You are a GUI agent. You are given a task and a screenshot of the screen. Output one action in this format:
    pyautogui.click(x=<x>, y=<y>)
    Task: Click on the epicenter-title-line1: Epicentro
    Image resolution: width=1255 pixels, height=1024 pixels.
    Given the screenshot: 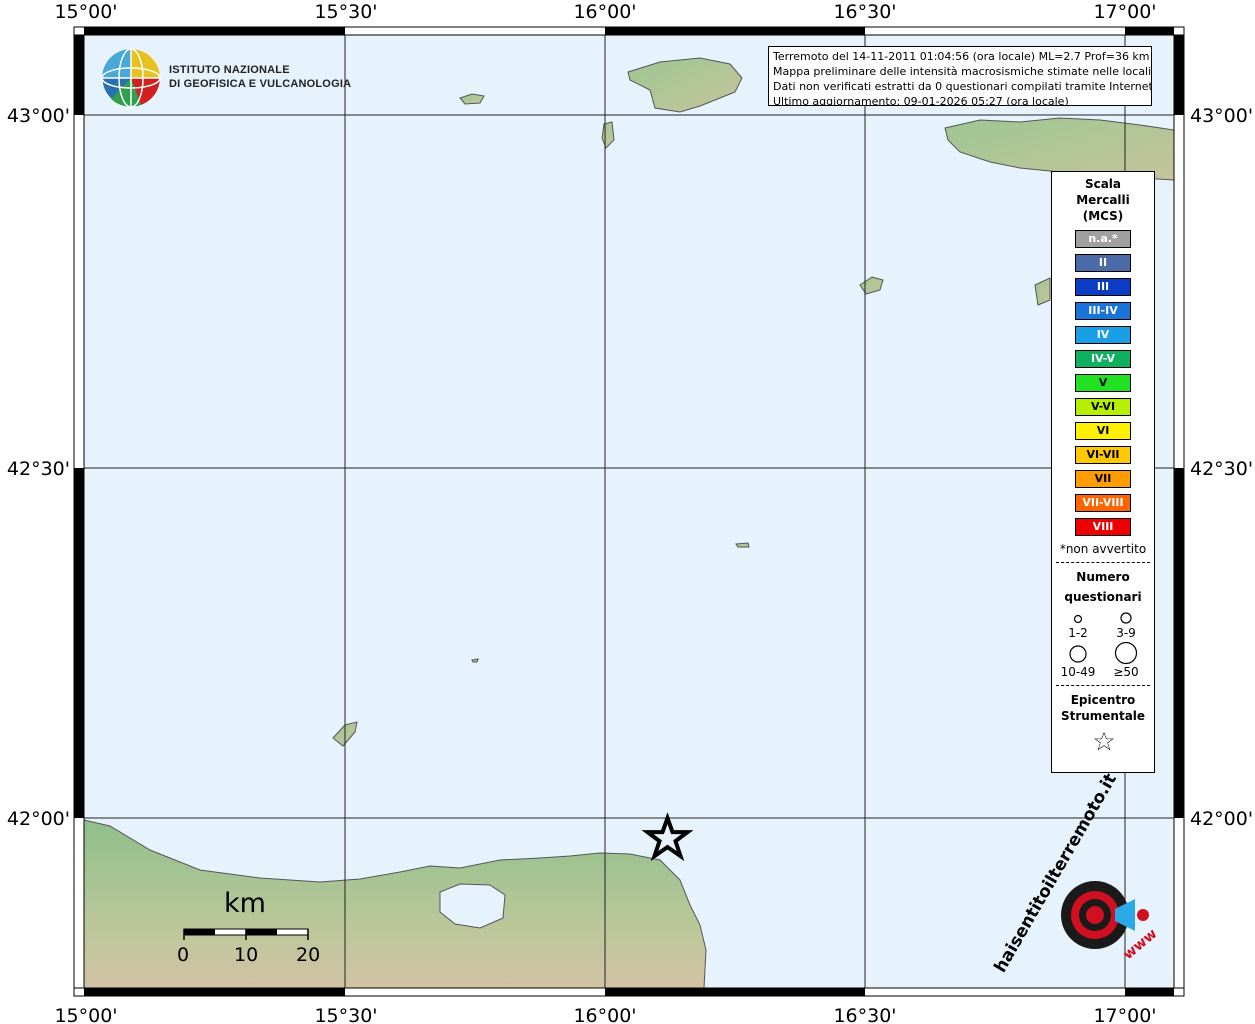 What is the action you would take?
    pyautogui.click(x=1103, y=700)
    